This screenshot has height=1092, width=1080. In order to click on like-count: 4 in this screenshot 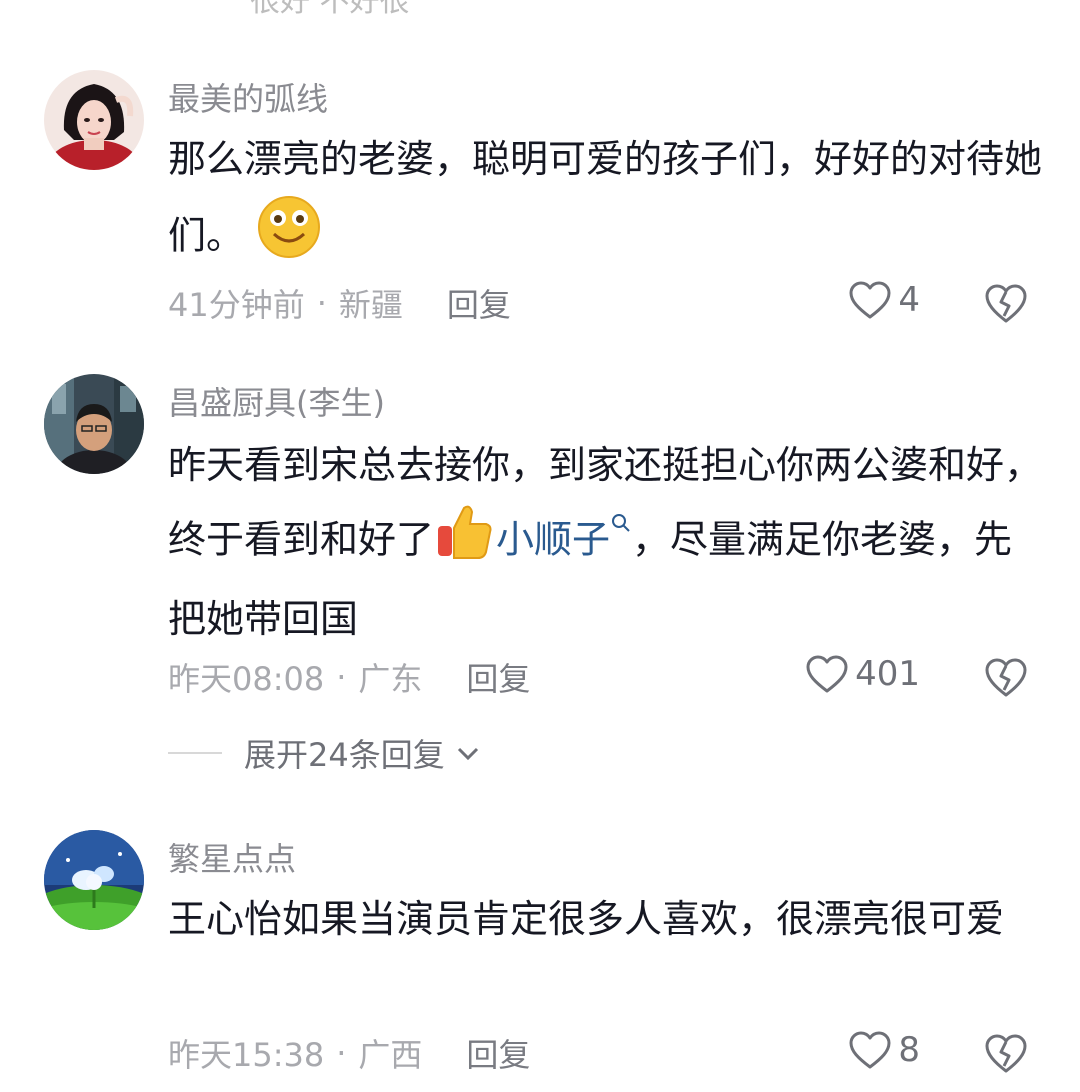, I will do `click(909, 300)`.